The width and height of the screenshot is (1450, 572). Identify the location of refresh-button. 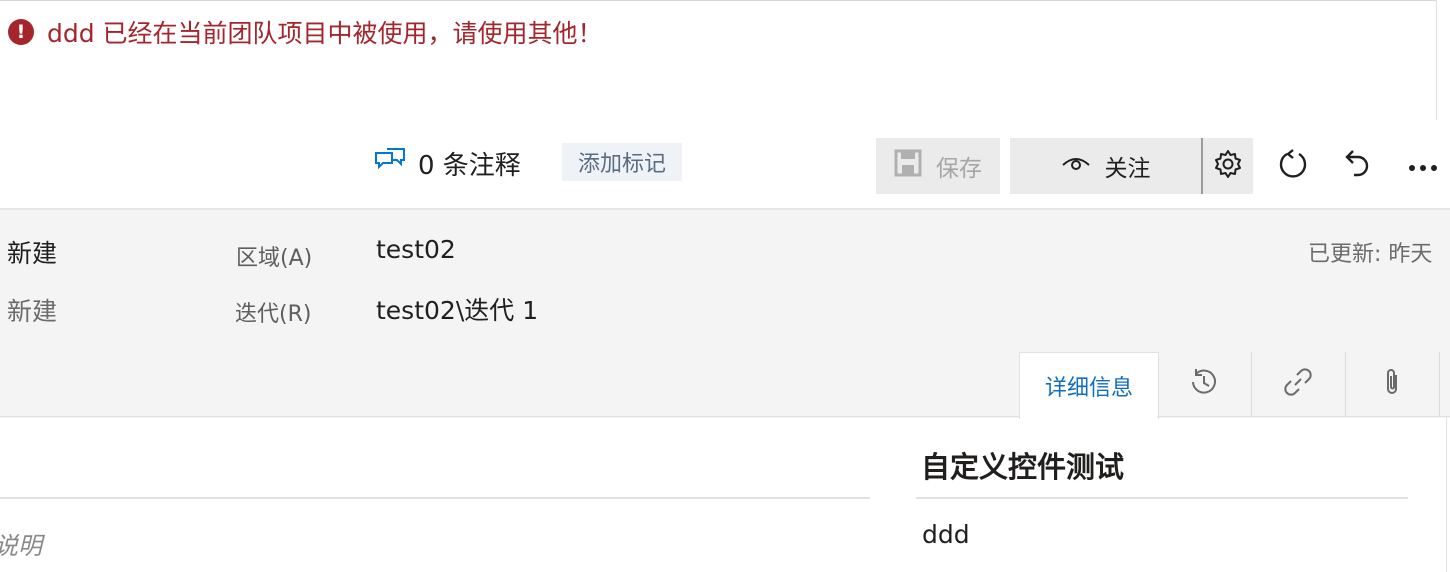
(1293, 166).